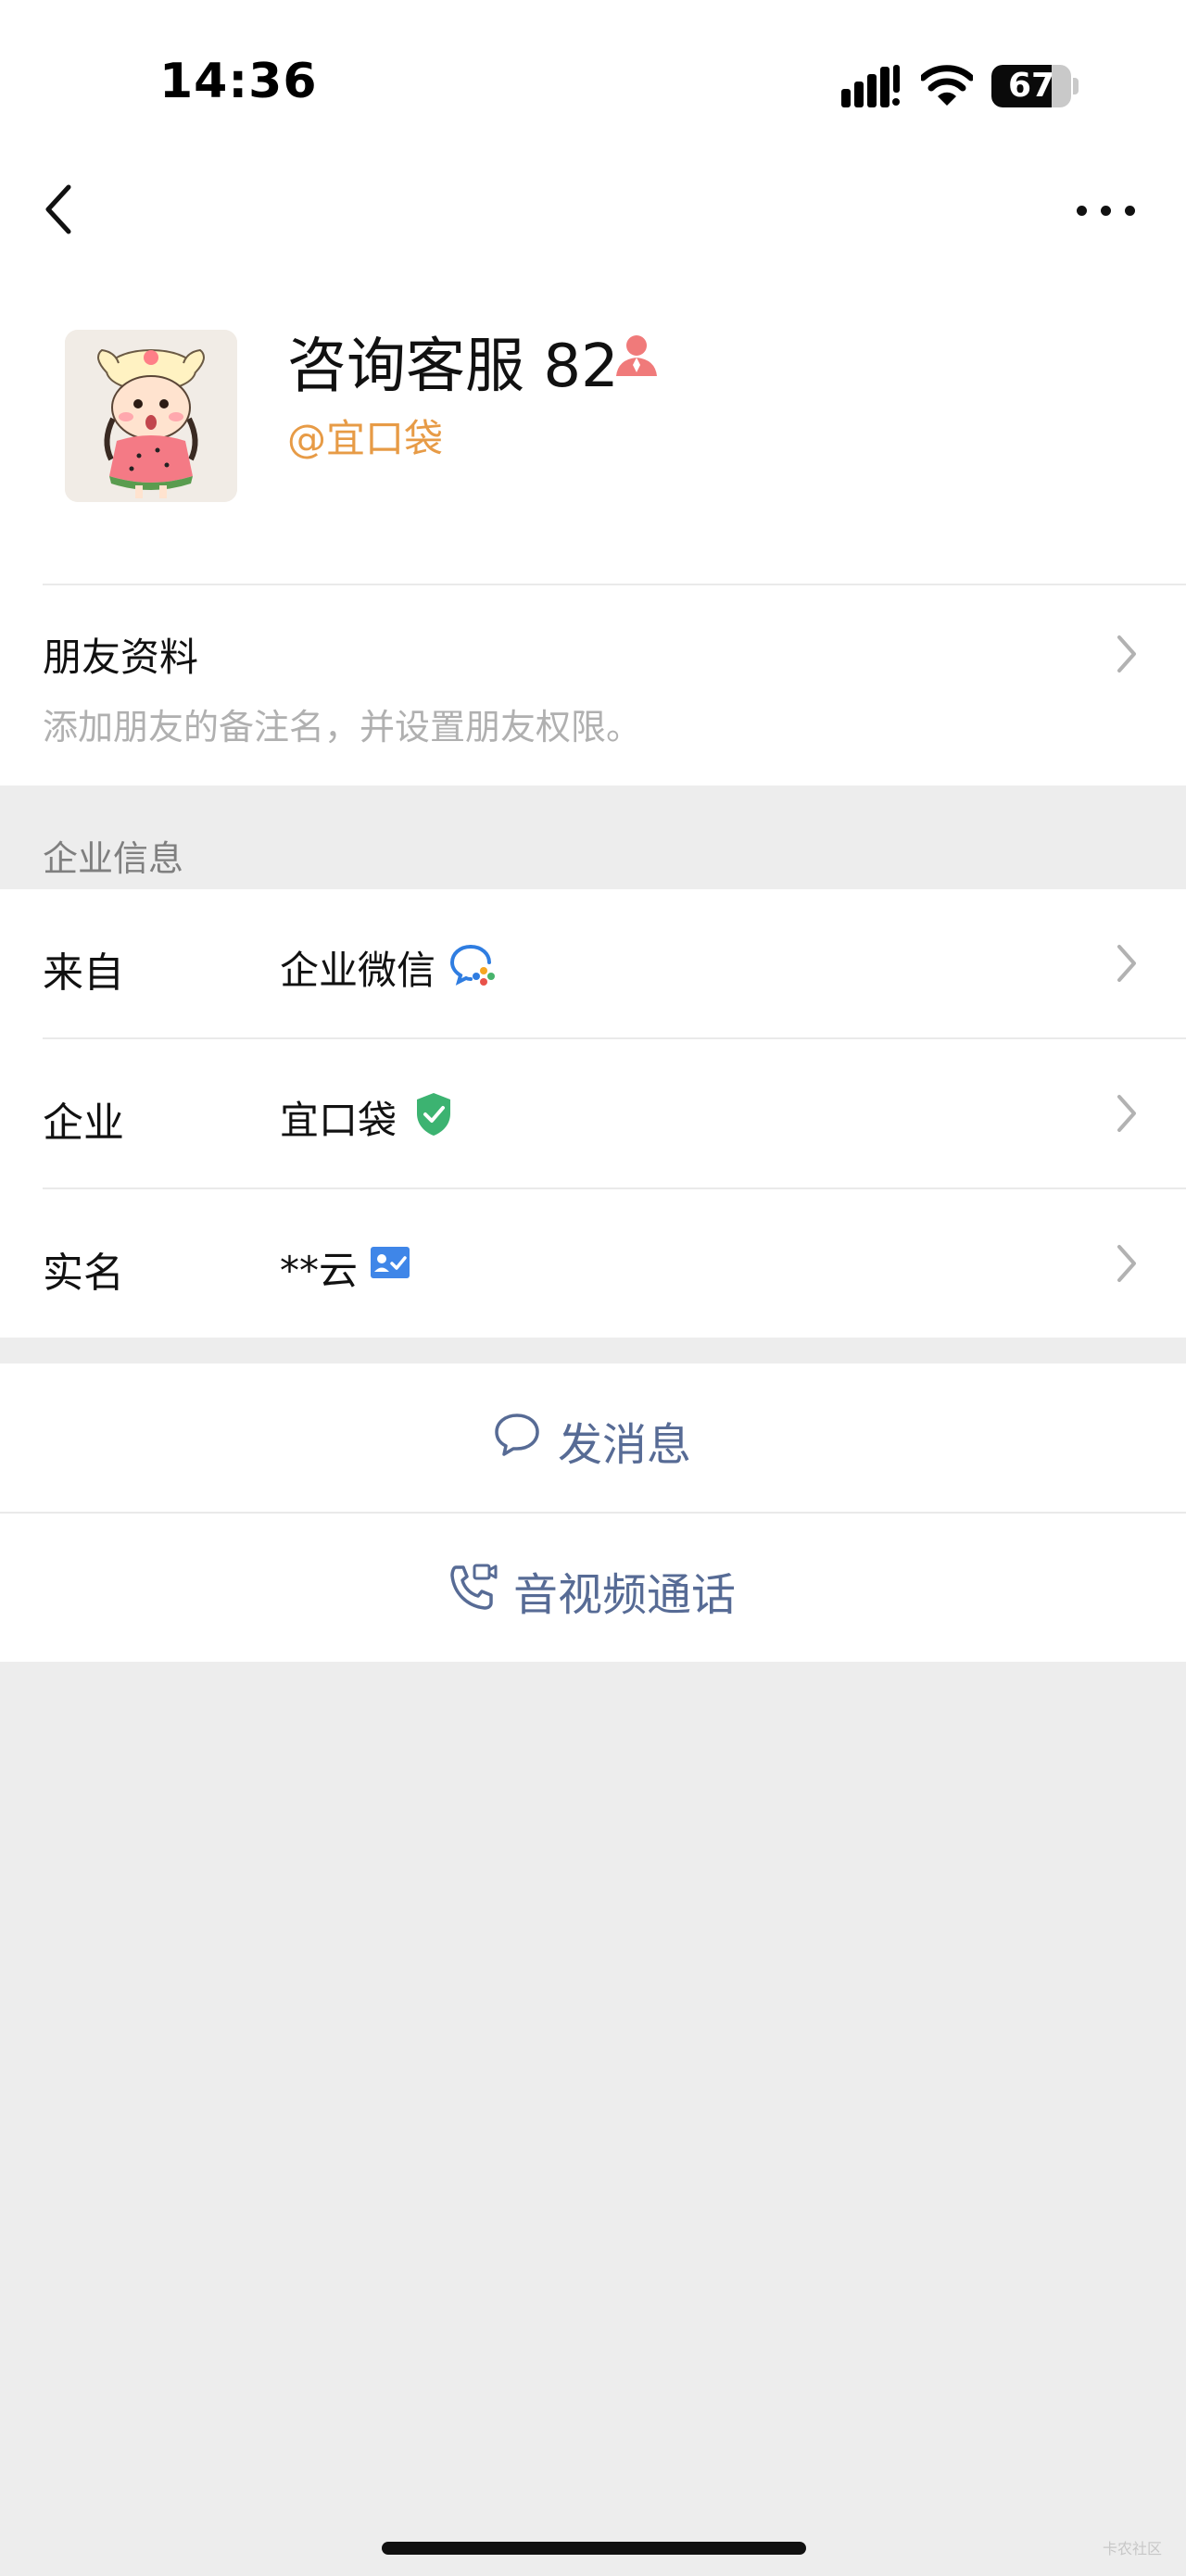  I want to click on friend-info-subtitle: 添加朋友的备注名，并设置朋友权限。, so click(342, 727).